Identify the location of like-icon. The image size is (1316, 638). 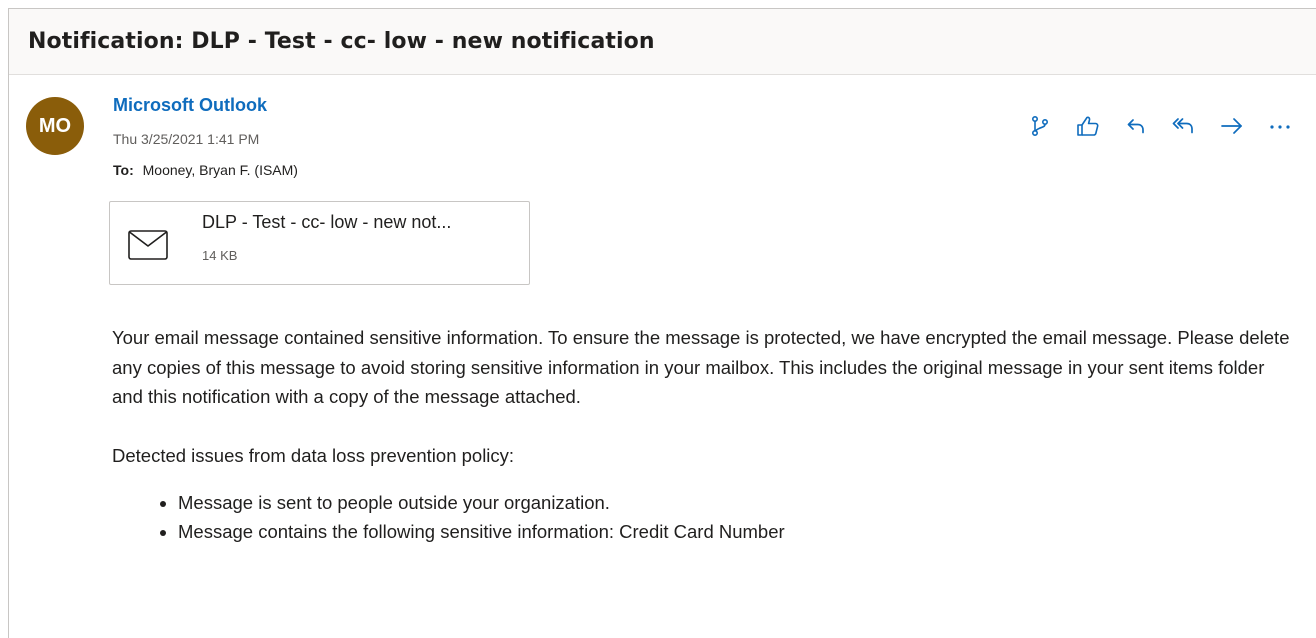
(1088, 126).